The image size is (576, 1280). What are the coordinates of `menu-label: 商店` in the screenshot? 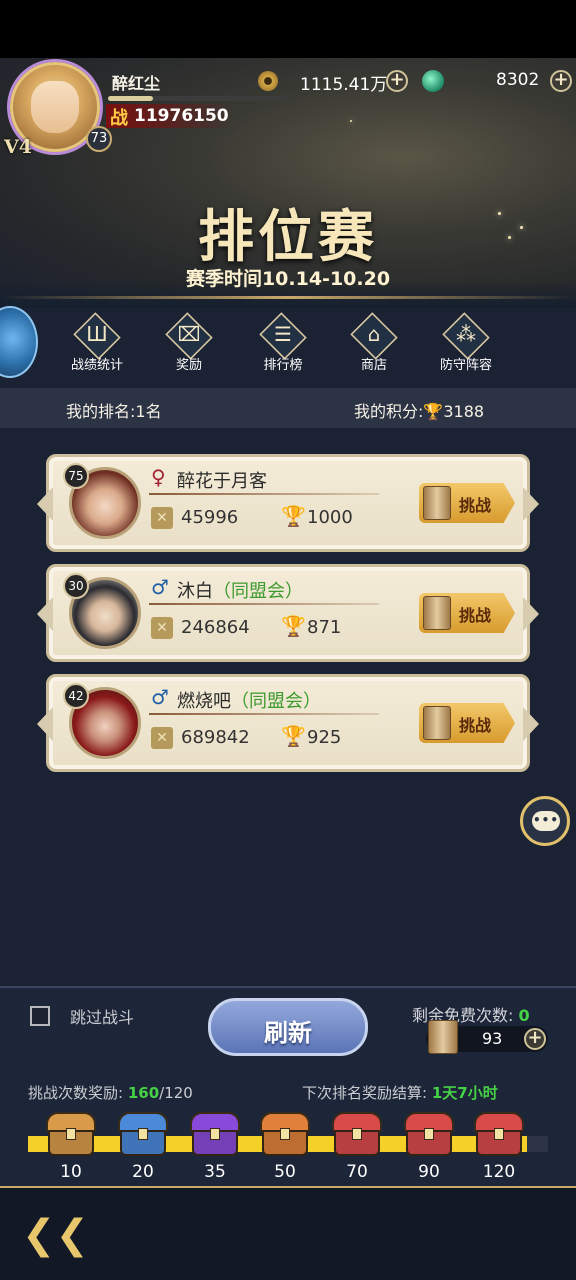 It's located at (373, 365).